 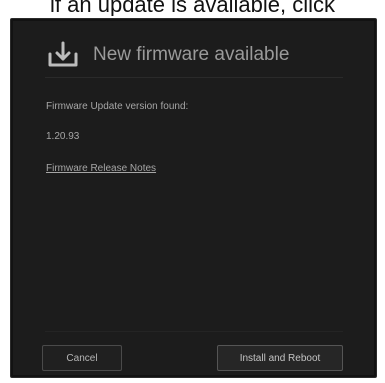 What do you see at coordinates (82, 358) in the screenshot?
I see `cancel-button: Cancel` at bounding box center [82, 358].